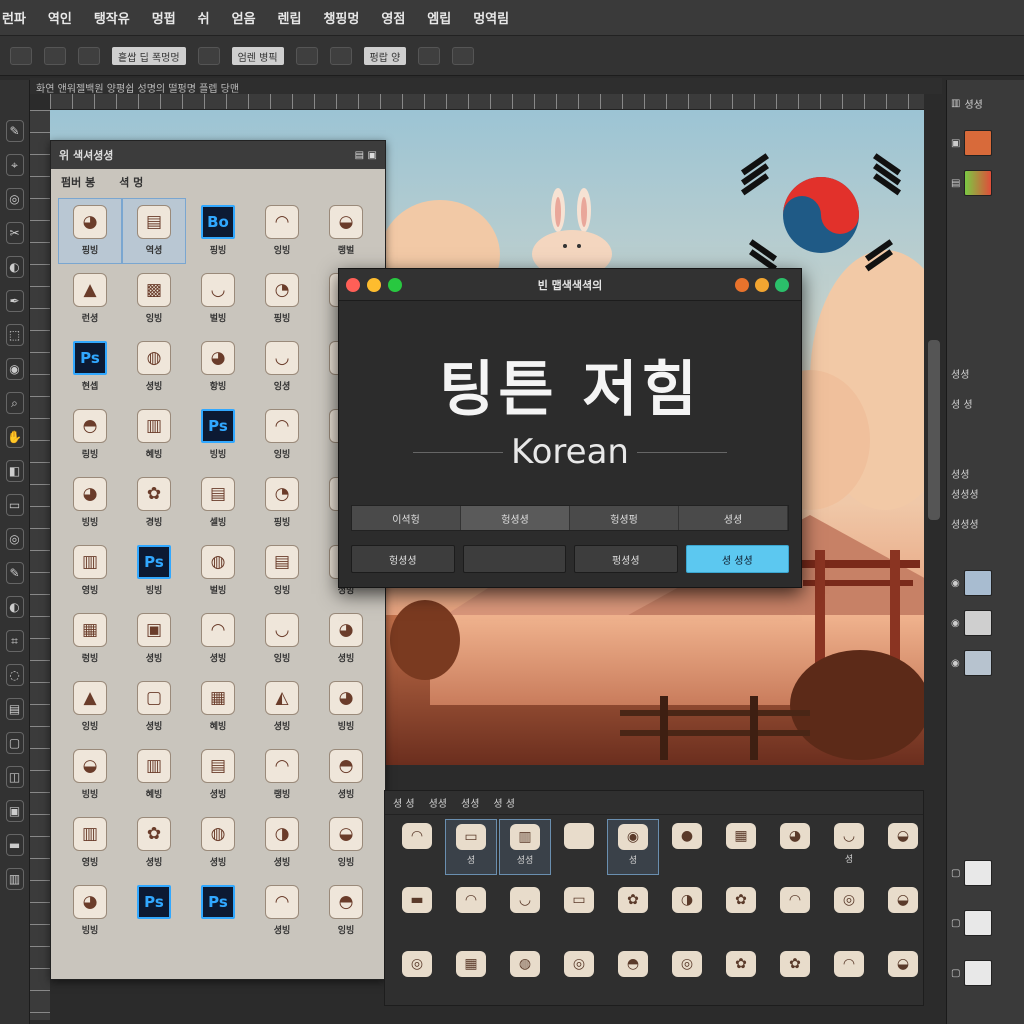 This screenshot has height=1024, width=1024. What do you see at coordinates (346, 775) in the screenshot?
I see `icon-tile: ◓ 셩빙` at bounding box center [346, 775].